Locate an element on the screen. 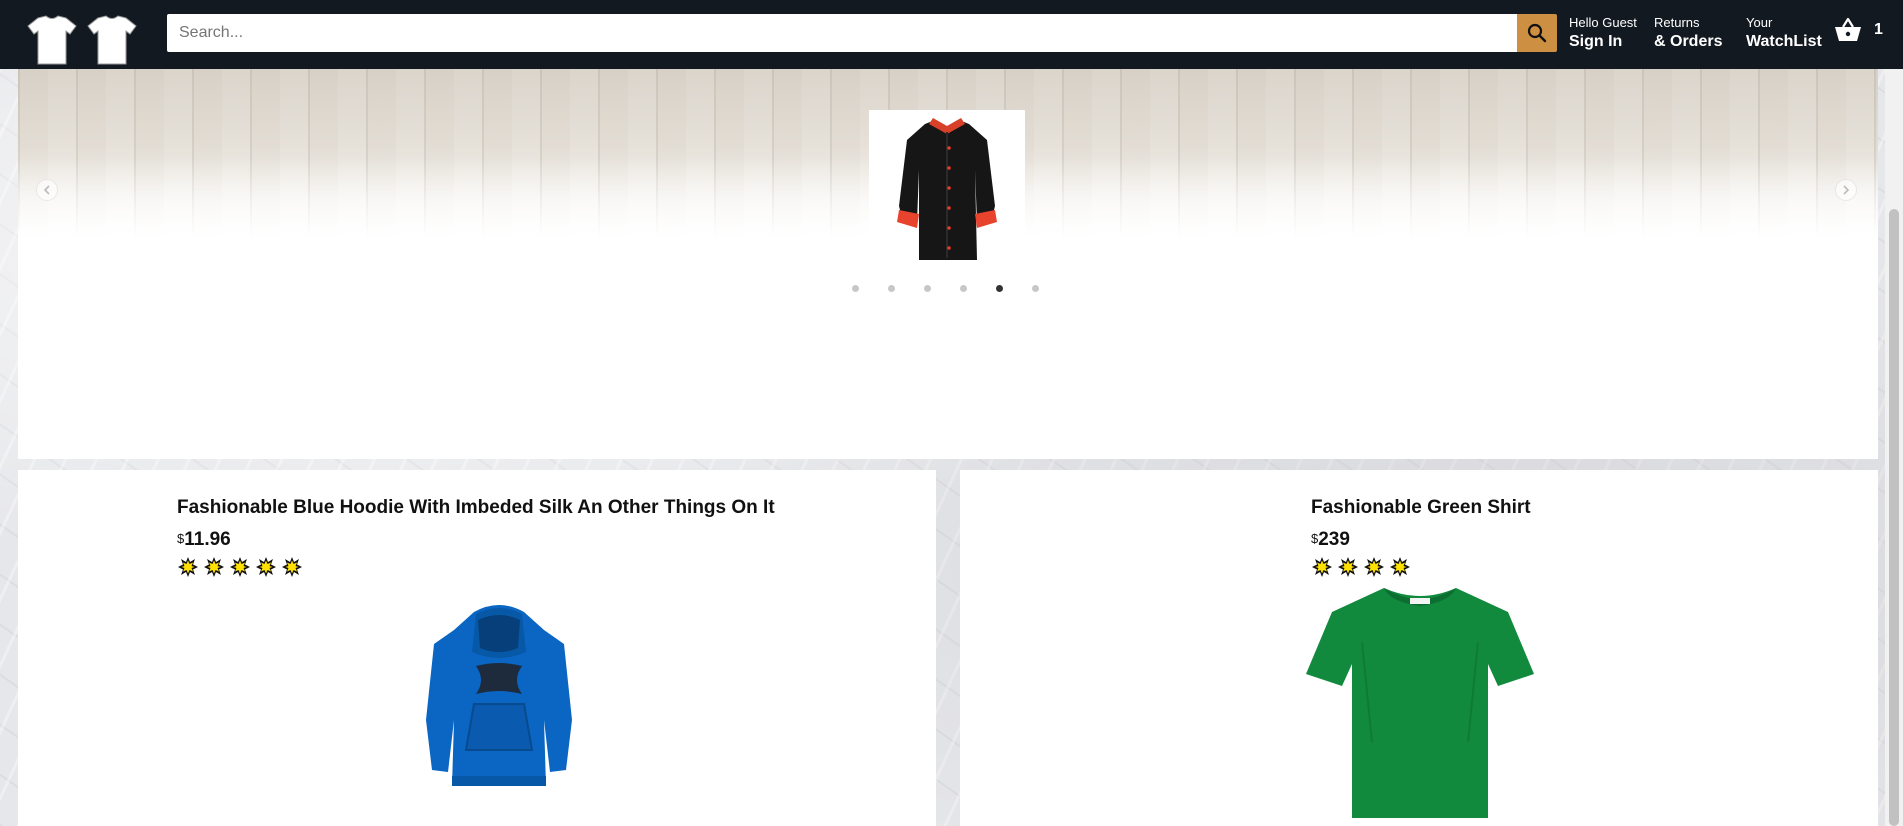 Image resolution: width=1903 pixels, height=826 pixels. search-input is located at coordinates (842, 33).